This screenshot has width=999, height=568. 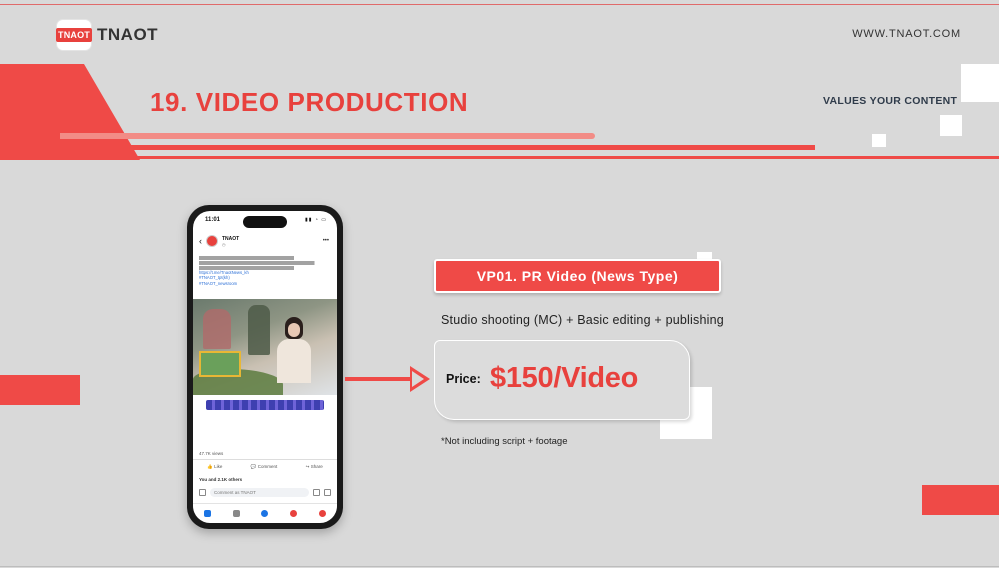 I want to click on home-tab-icon, so click(x=207, y=513).